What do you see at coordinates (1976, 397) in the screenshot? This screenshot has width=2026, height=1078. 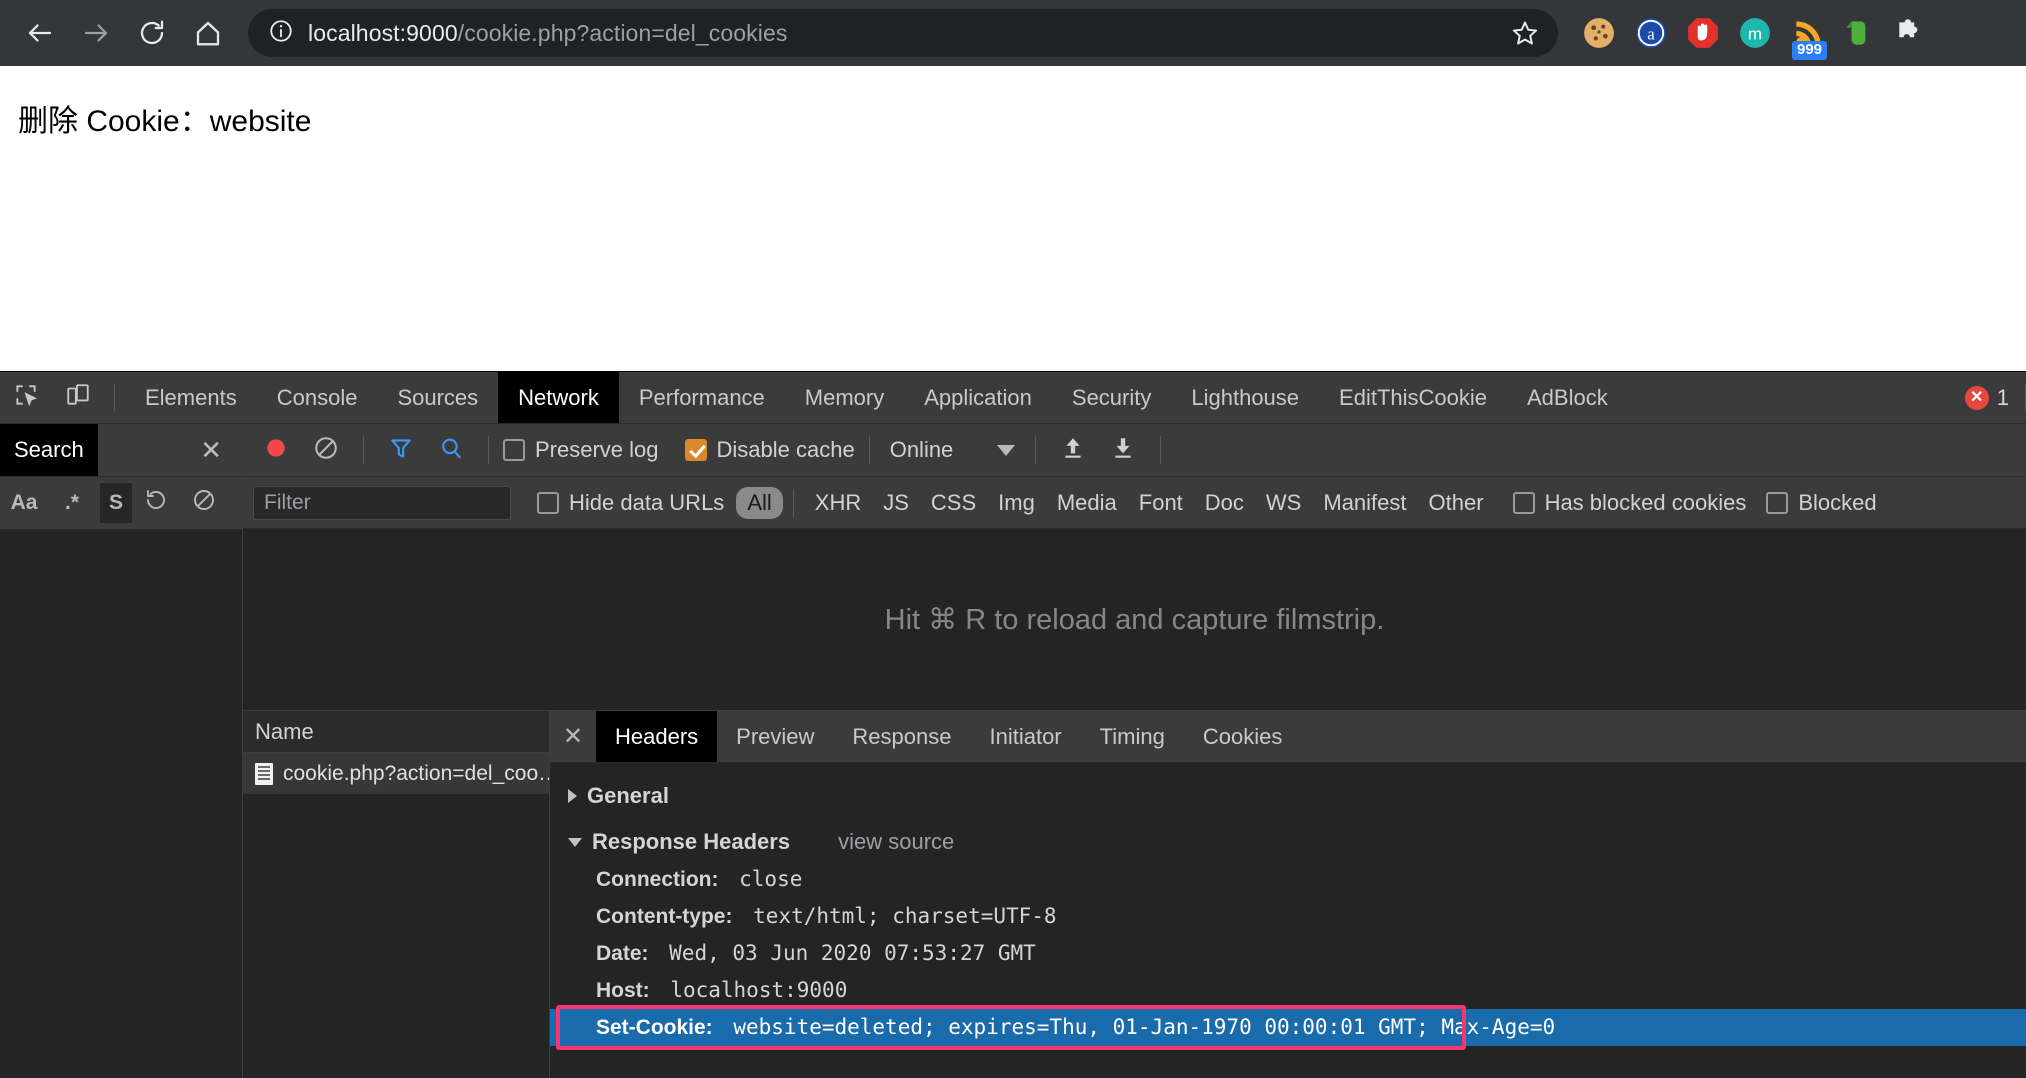 I see `error-icon: ✕` at bounding box center [1976, 397].